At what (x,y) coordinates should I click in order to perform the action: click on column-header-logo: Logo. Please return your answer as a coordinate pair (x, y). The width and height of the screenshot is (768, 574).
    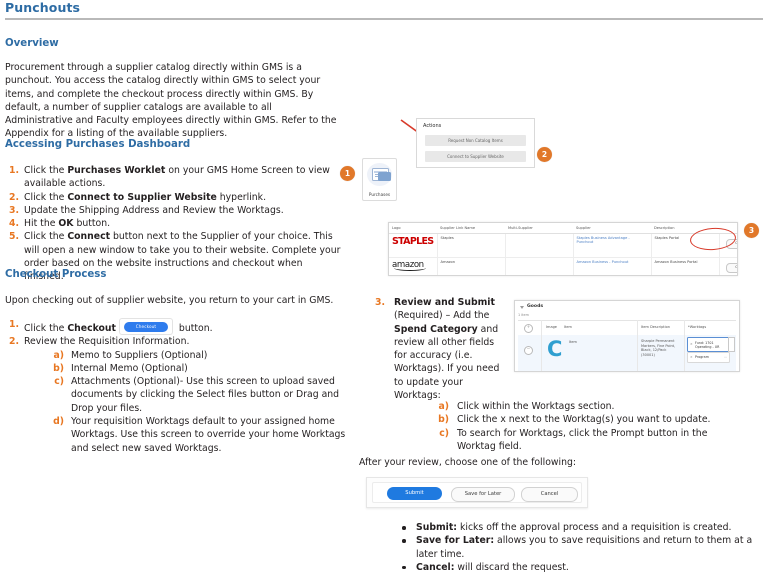
    Looking at the image, I should click on (413, 228).